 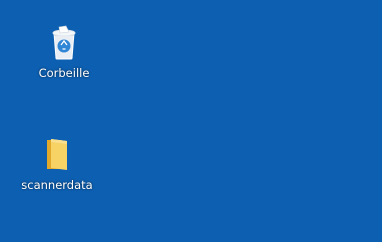 I want to click on recycle-bin-label: Corbeille, so click(x=64, y=73).